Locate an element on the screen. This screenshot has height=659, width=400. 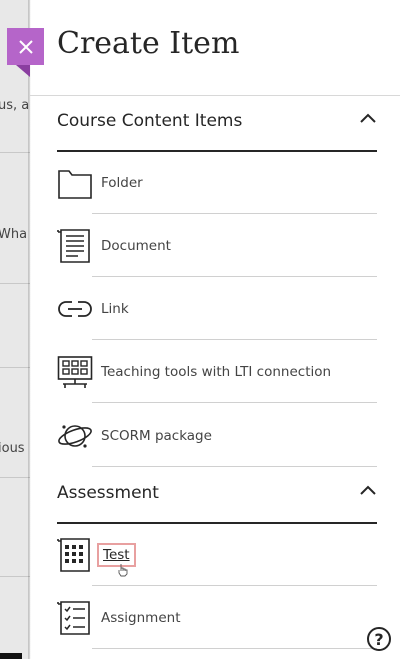
item-link: Link is located at coordinates (217, 308).